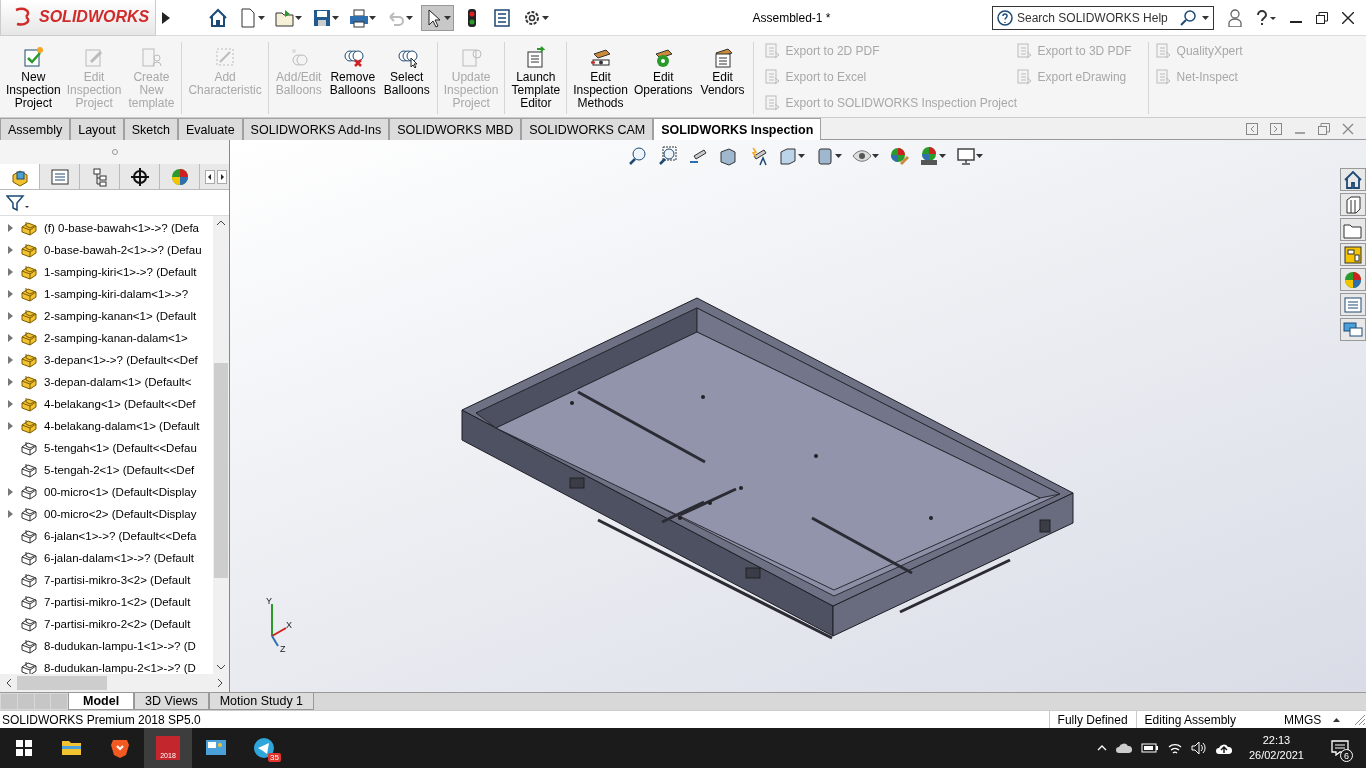 This screenshot has height=768, width=1366. I want to click on ribbon-tab: Assembly, so click(35, 129).